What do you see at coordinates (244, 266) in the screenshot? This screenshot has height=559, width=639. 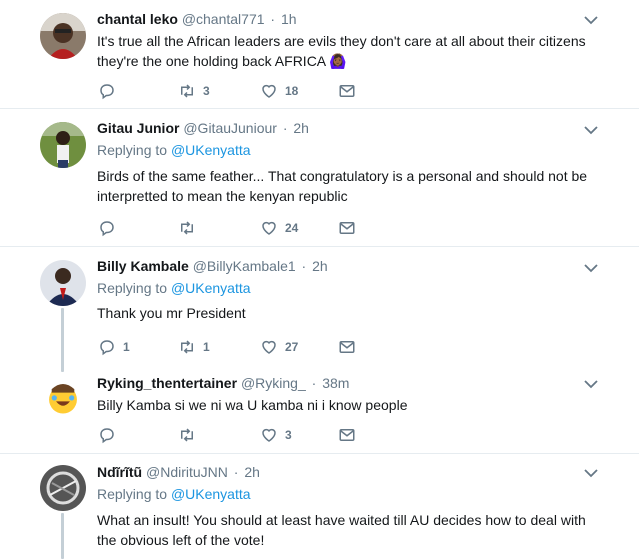 I see `author-handle: @BillyKambale1` at bounding box center [244, 266].